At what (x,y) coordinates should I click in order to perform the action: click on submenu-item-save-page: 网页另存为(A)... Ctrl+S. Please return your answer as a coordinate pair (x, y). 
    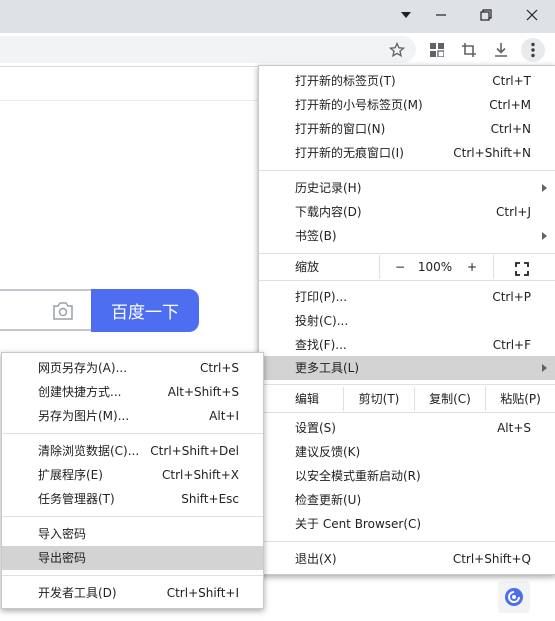
    Looking at the image, I should click on (132, 368).